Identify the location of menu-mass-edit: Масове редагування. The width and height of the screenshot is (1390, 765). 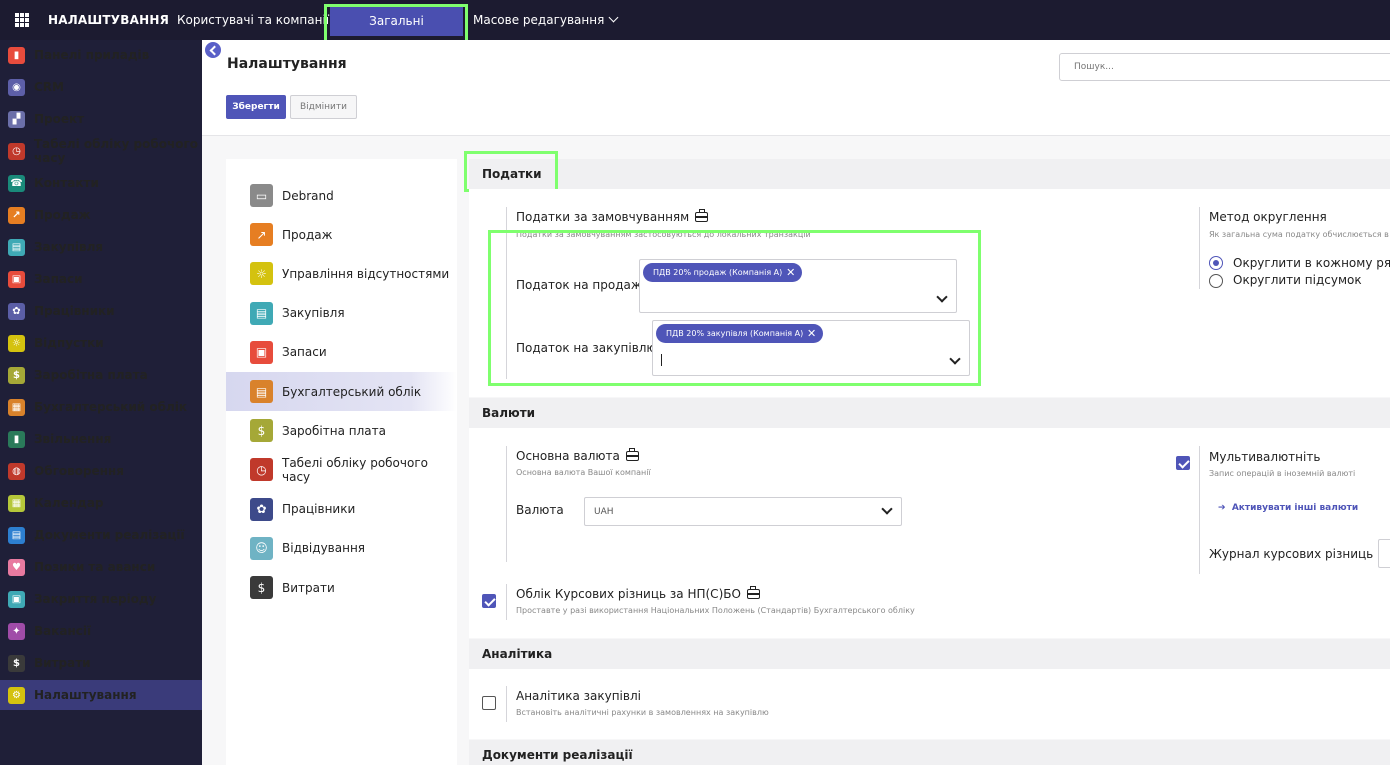
(546, 20).